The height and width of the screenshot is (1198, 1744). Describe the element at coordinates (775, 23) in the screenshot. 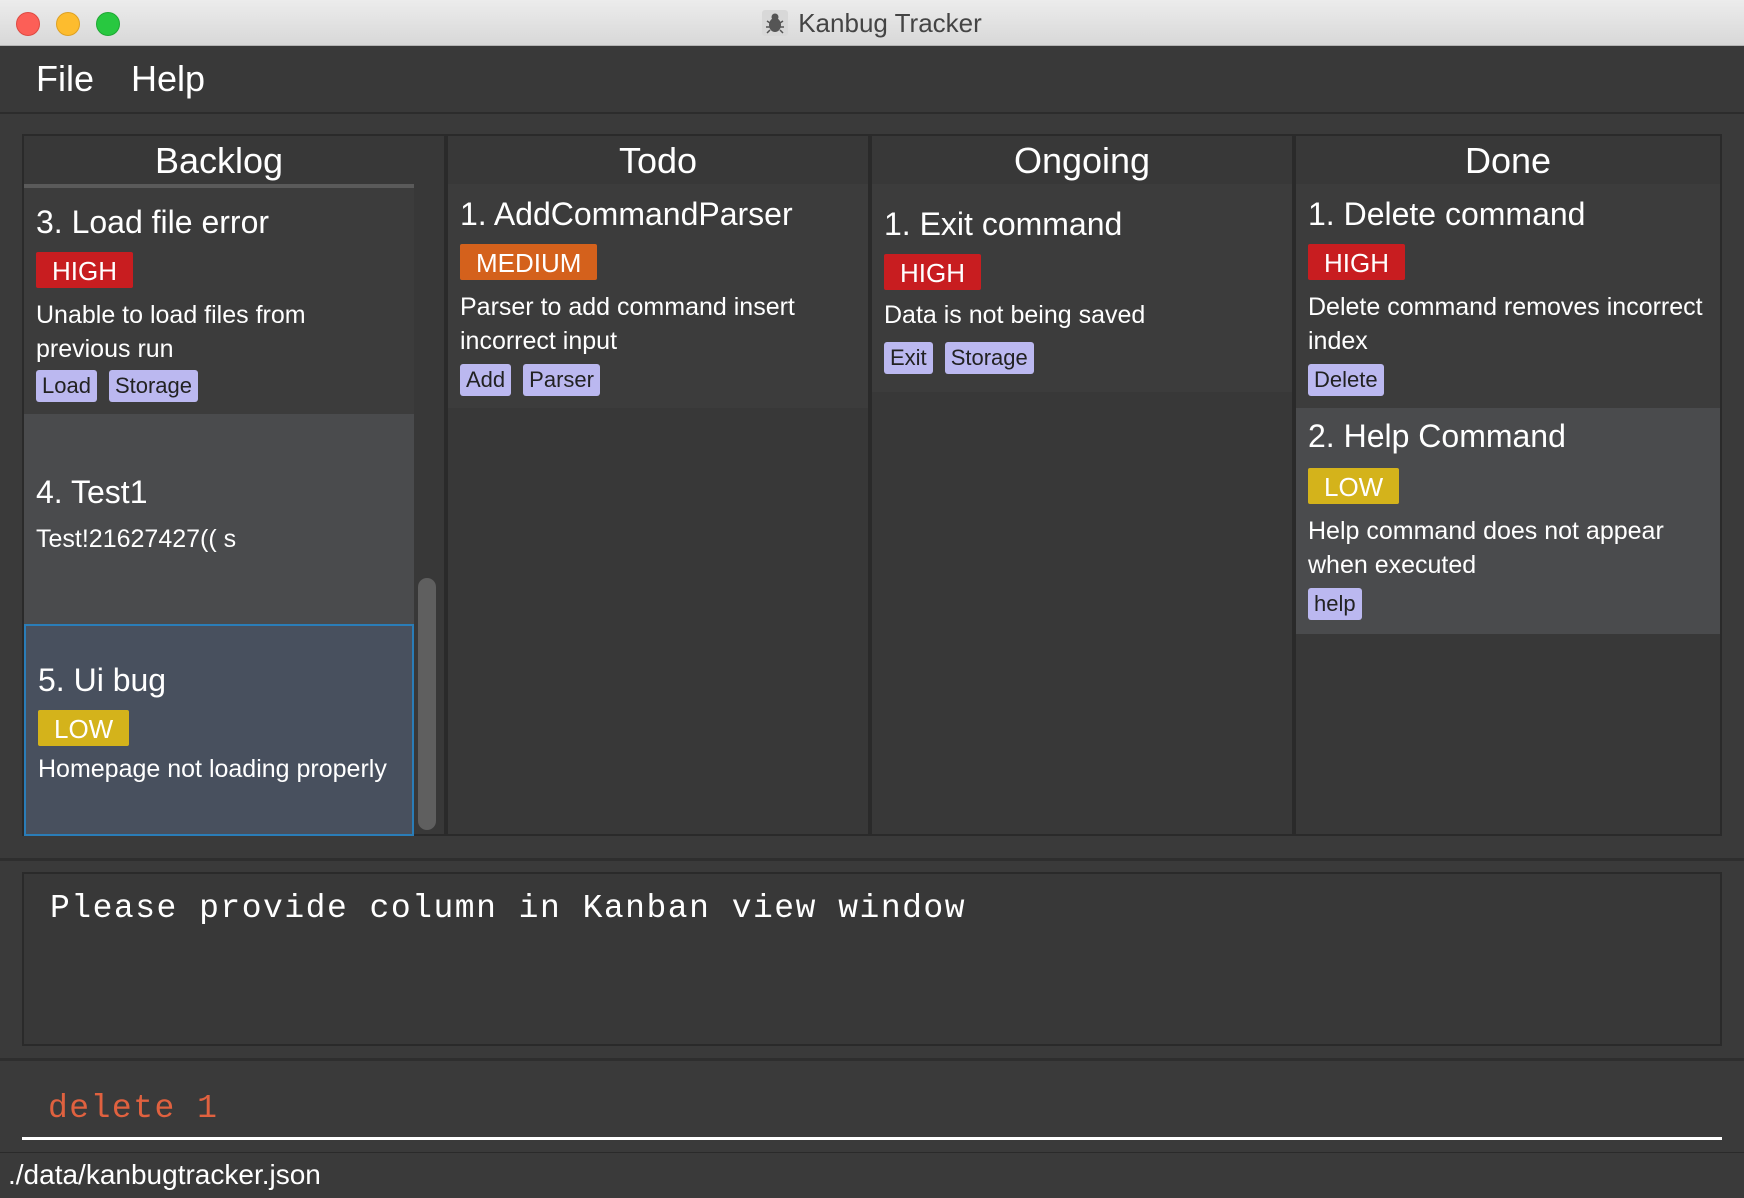

I see `bug-icon` at that location.